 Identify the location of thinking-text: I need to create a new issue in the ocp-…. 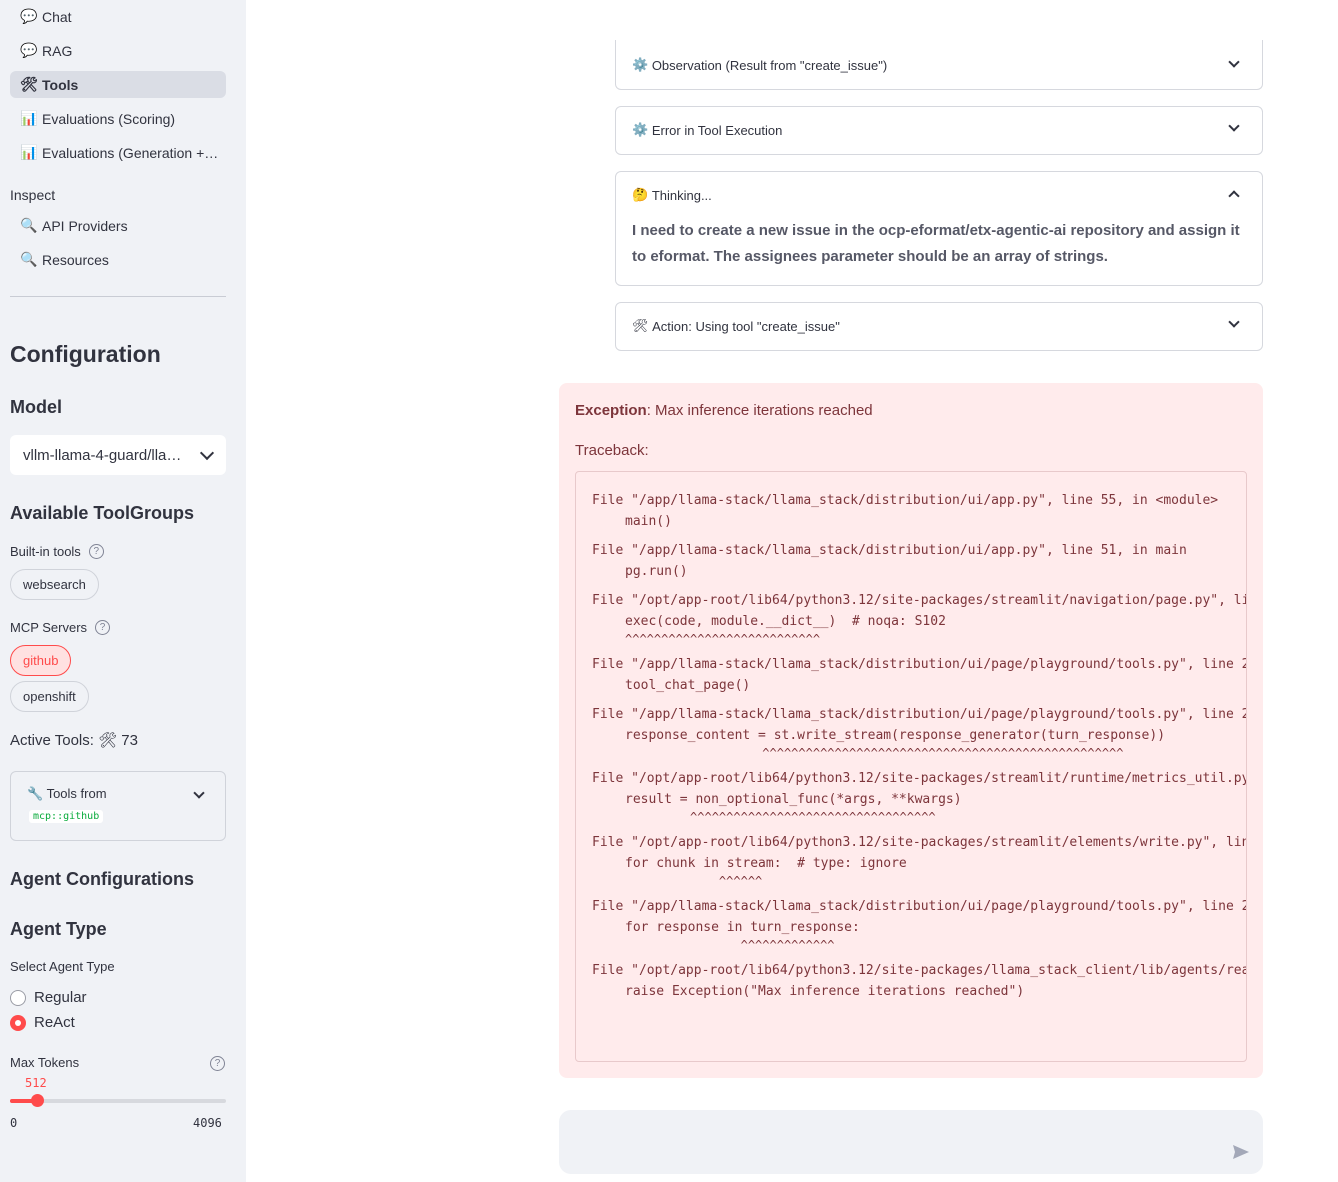
(936, 243).